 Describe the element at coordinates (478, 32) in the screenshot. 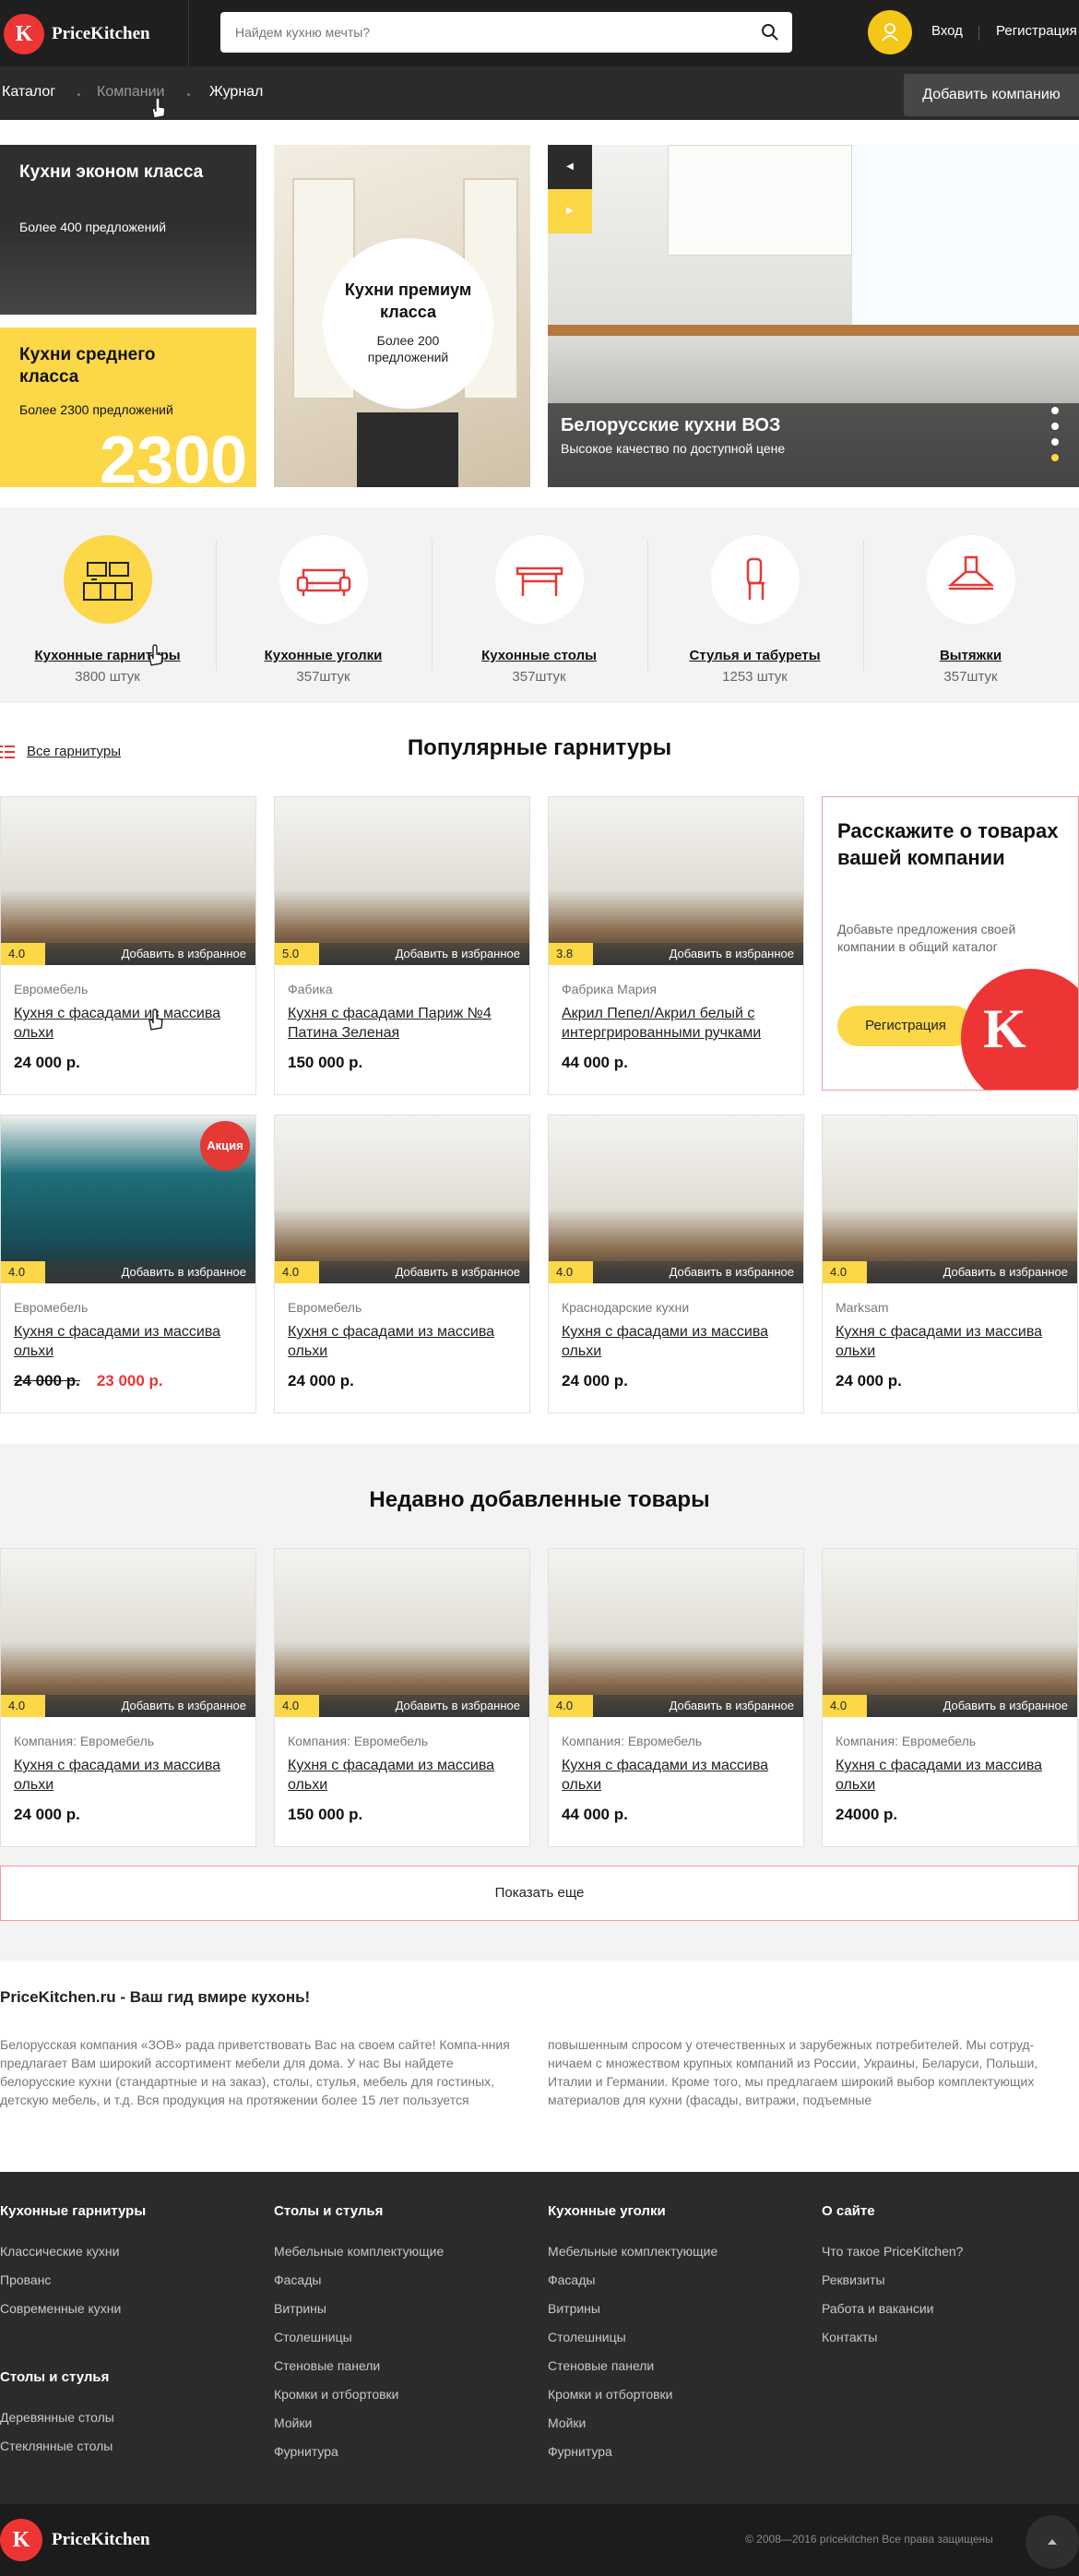

I see `search-input` at that location.